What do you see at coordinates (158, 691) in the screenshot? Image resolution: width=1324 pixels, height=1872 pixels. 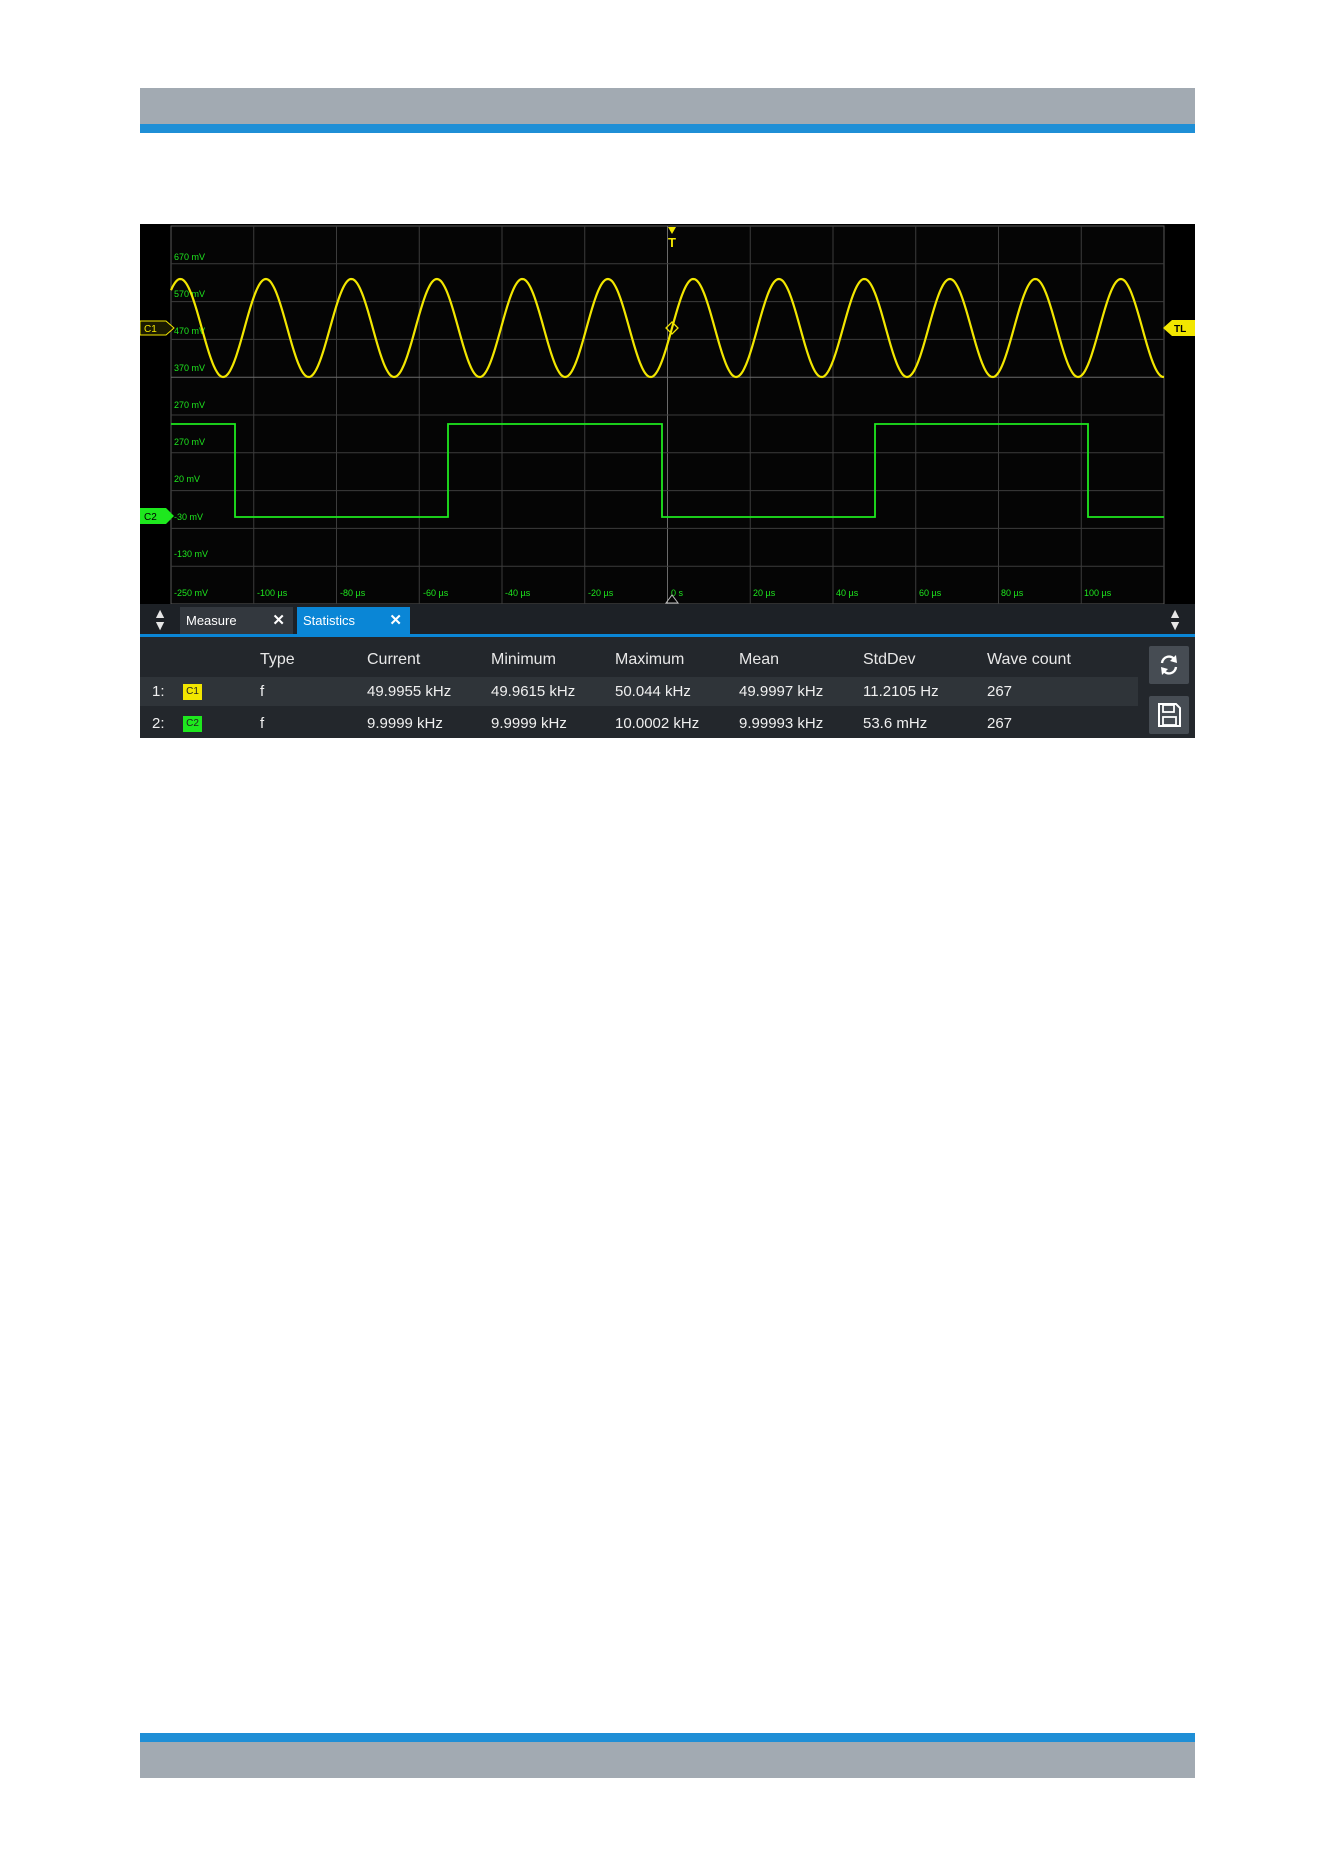 I see `row-index: 1:` at bounding box center [158, 691].